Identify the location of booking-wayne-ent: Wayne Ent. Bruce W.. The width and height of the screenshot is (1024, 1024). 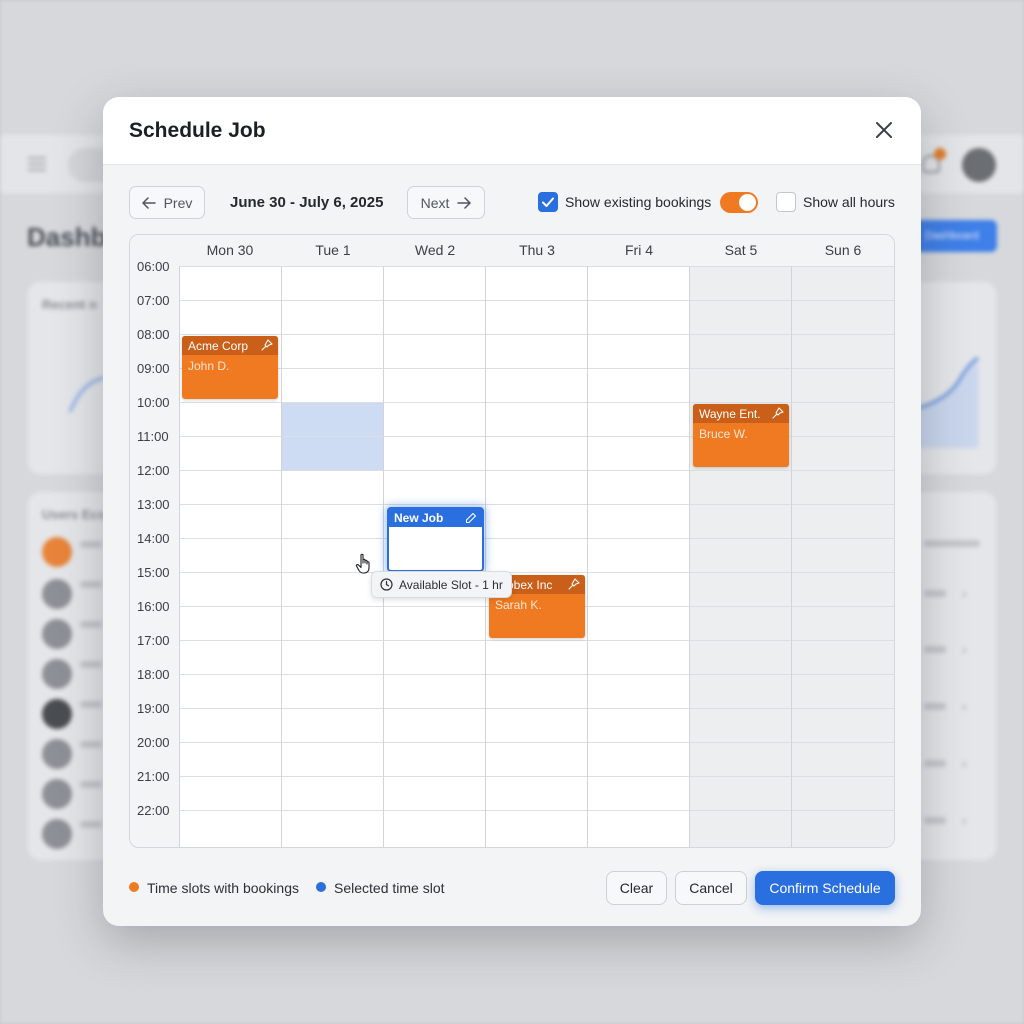
(741, 435).